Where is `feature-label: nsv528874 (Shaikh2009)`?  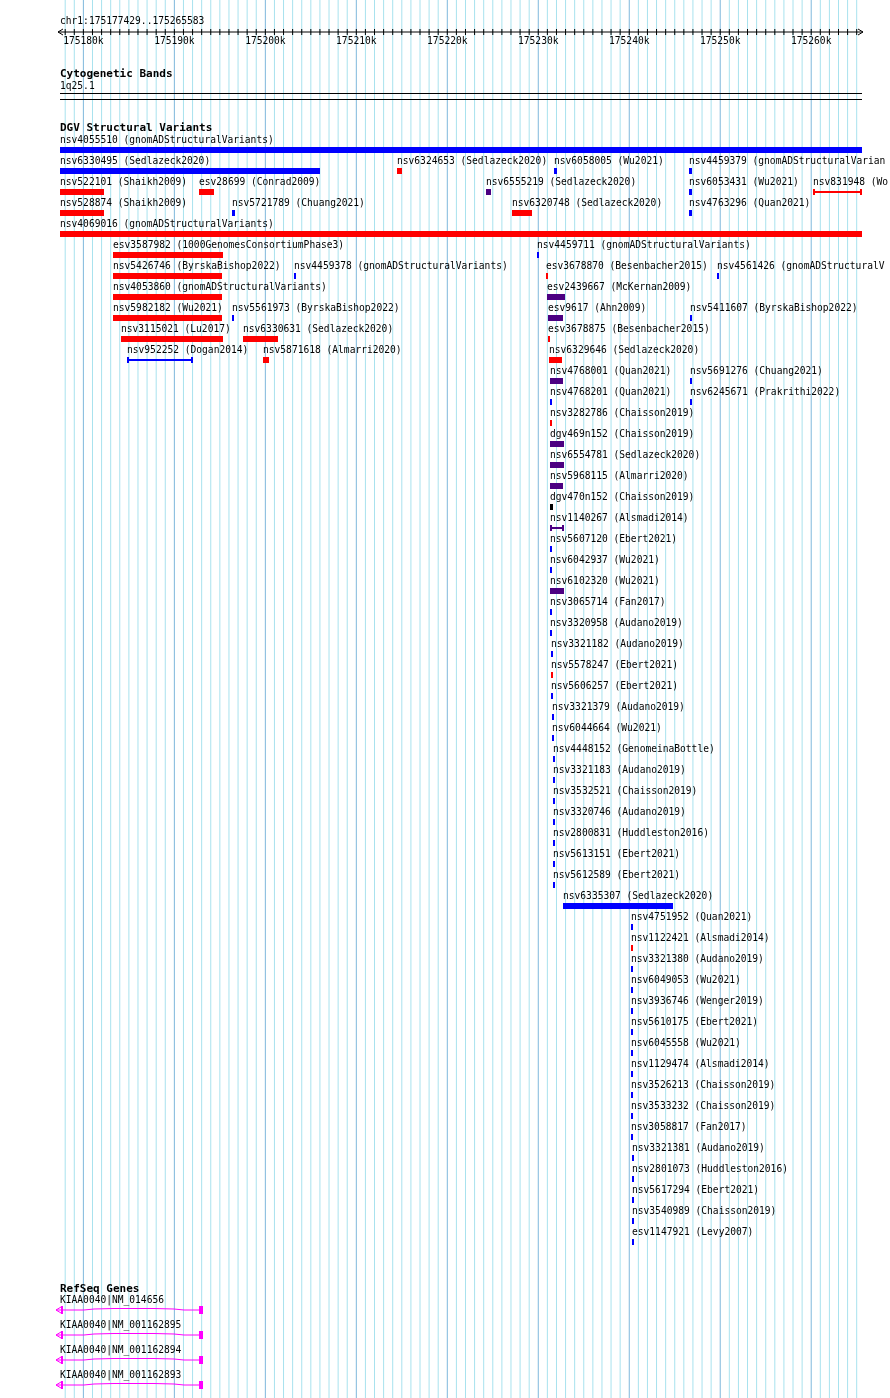
feature-label: nsv528874 (Shaikh2009) is located at coordinates (124, 202).